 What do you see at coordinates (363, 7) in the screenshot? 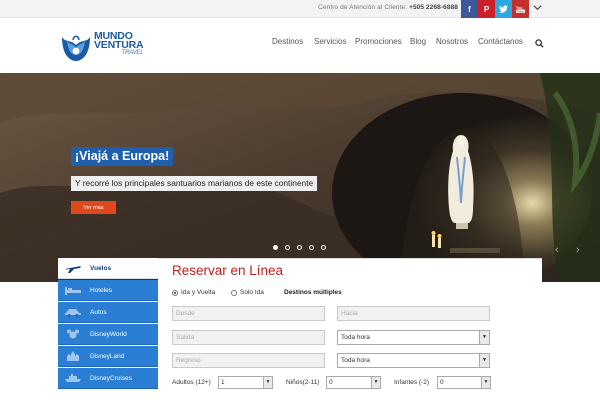
I see `contact-label: Centro de Atención al Cliente:` at bounding box center [363, 7].